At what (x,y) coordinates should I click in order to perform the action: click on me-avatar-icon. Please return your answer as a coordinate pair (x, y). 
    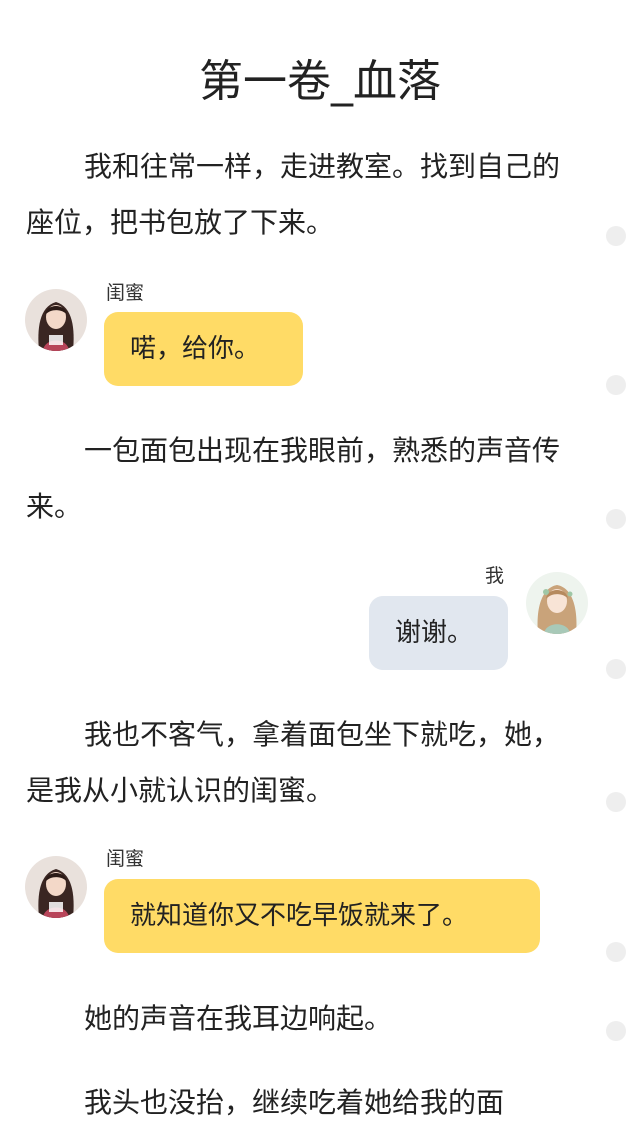
    Looking at the image, I should click on (557, 603).